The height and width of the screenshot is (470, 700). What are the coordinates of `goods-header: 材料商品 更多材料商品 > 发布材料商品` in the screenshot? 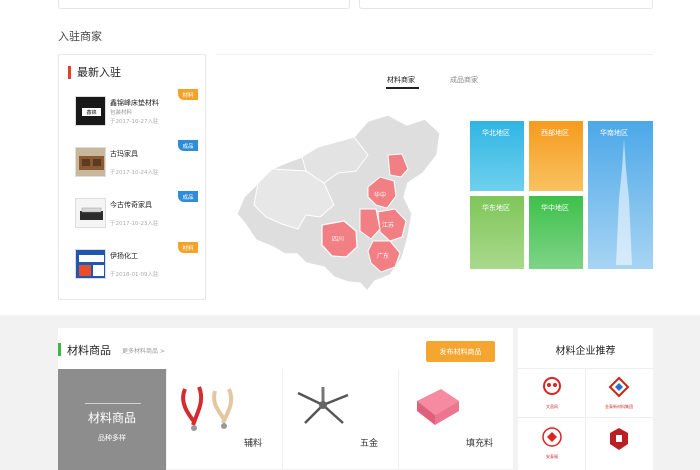 It's located at (285, 348).